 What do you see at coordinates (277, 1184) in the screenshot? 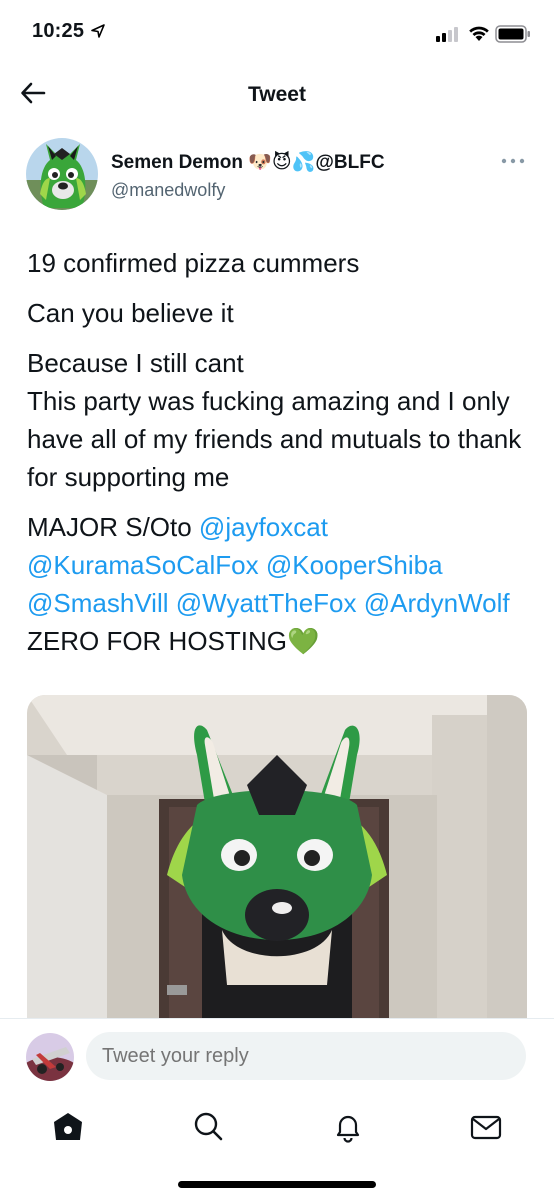
I see `home-indicator` at bounding box center [277, 1184].